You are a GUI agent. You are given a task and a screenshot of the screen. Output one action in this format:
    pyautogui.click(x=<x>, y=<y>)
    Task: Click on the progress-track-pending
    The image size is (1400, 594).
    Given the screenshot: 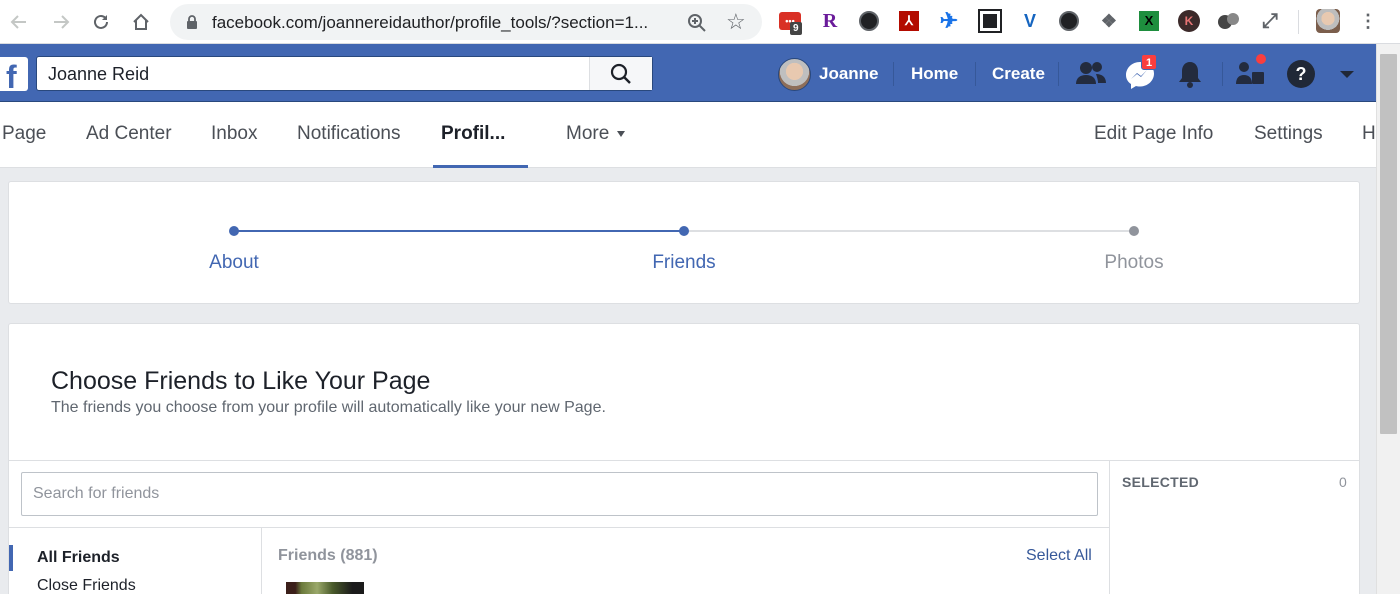 What is the action you would take?
    pyautogui.click(x=909, y=231)
    